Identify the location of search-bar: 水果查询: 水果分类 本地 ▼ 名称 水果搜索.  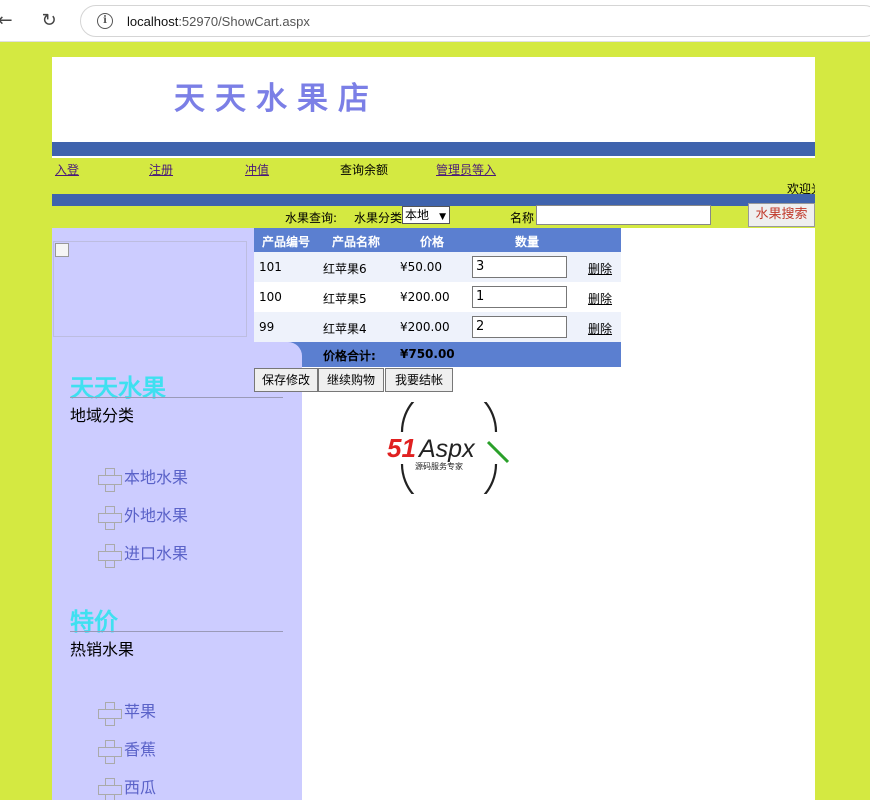
(433, 215).